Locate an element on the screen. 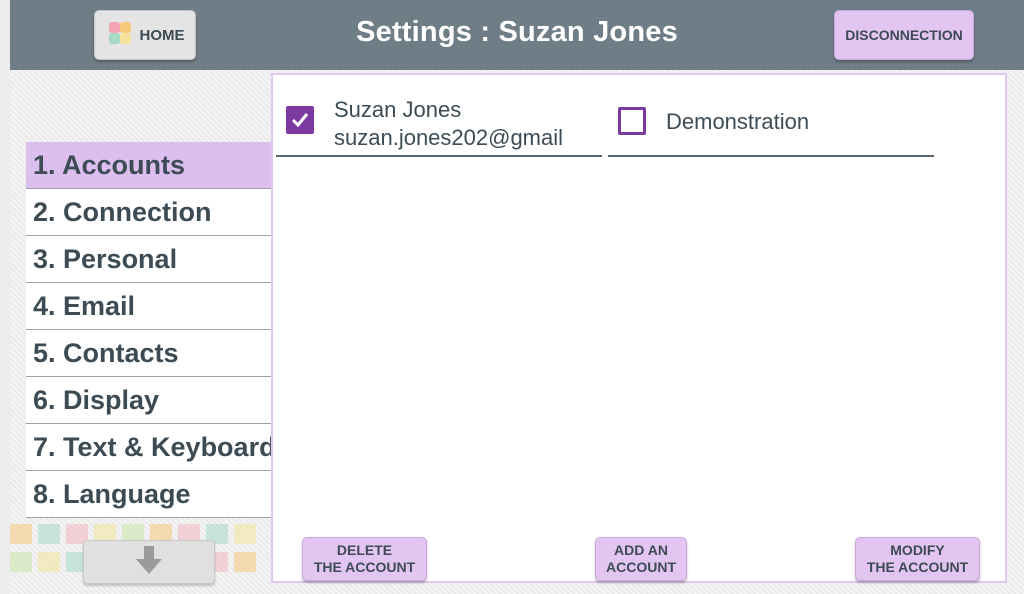 This screenshot has width=1024, height=594. delete-account-button: DELETE THE ACCOUNT is located at coordinates (364, 559).